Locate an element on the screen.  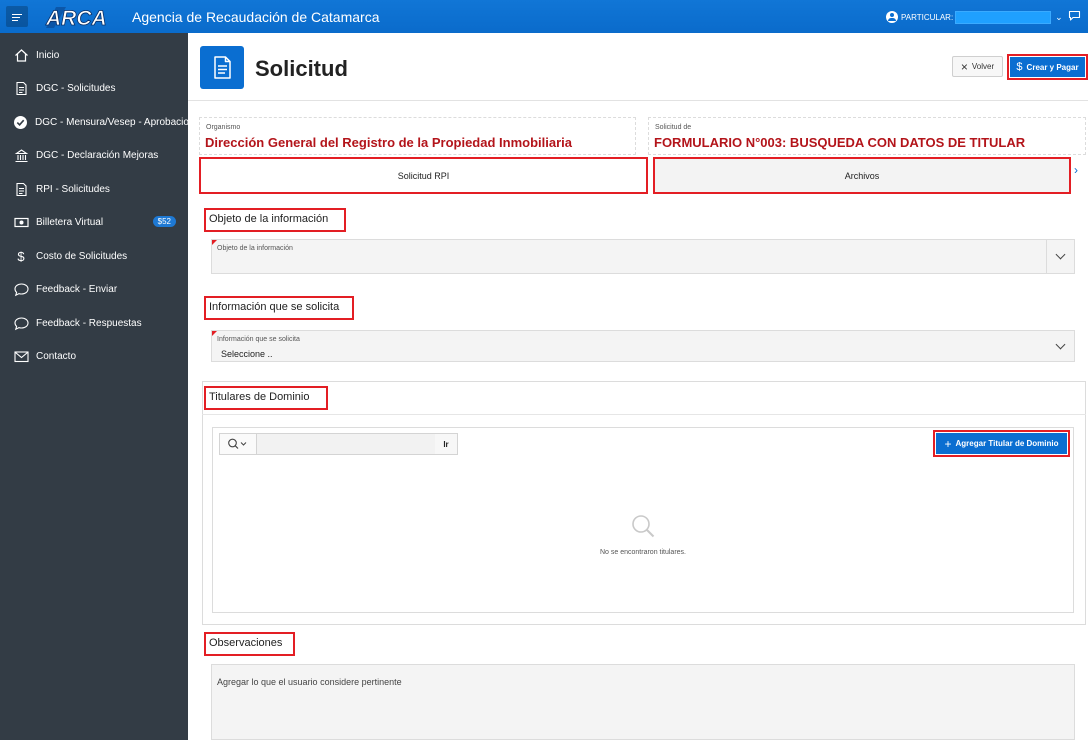
sidebar-item-label: DGC - Declaración Mejoras is located at coordinates (97, 155).